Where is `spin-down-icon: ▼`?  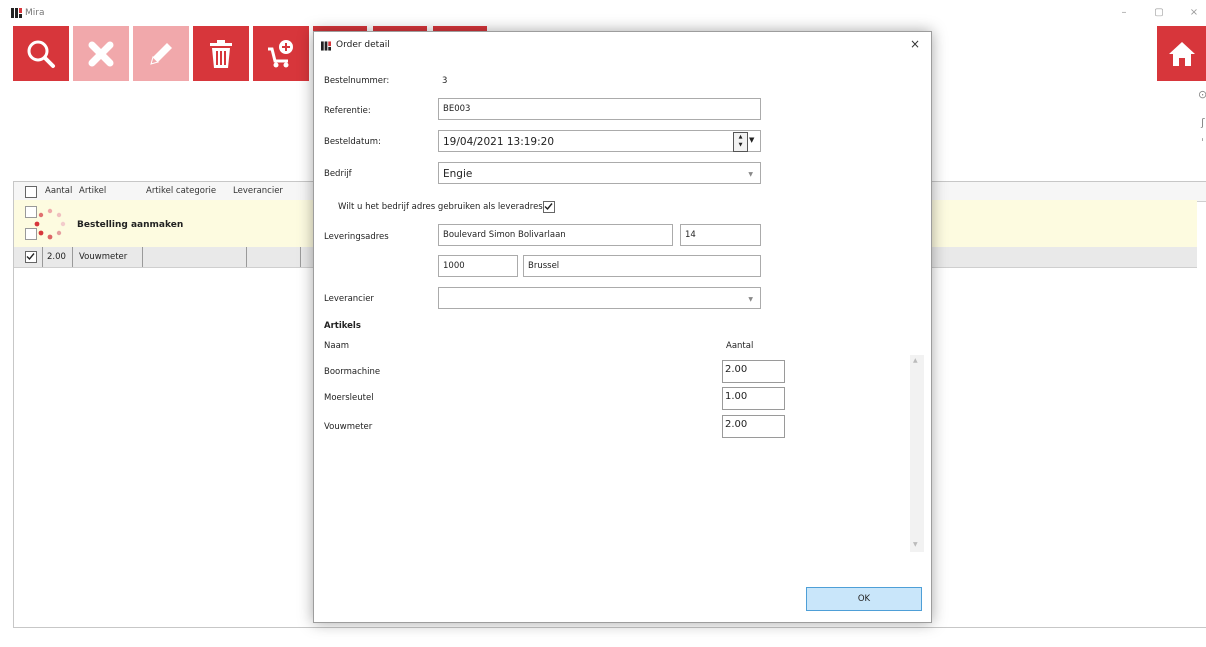
spin-down-icon: ▼ is located at coordinates (740, 145).